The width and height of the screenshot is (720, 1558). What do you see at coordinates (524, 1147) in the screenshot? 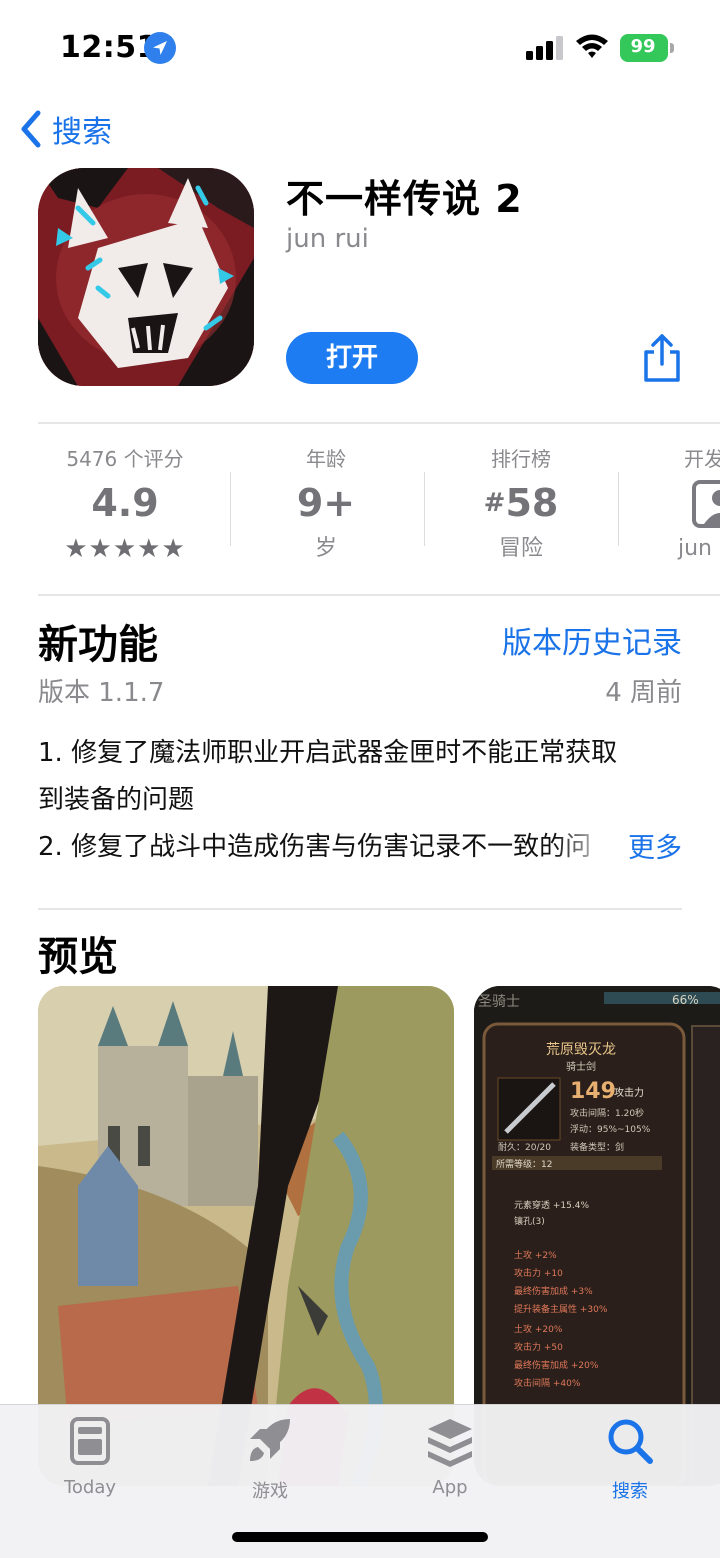
I see `shot2-durability: 耐久：20/20` at bounding box center [524, 1147].